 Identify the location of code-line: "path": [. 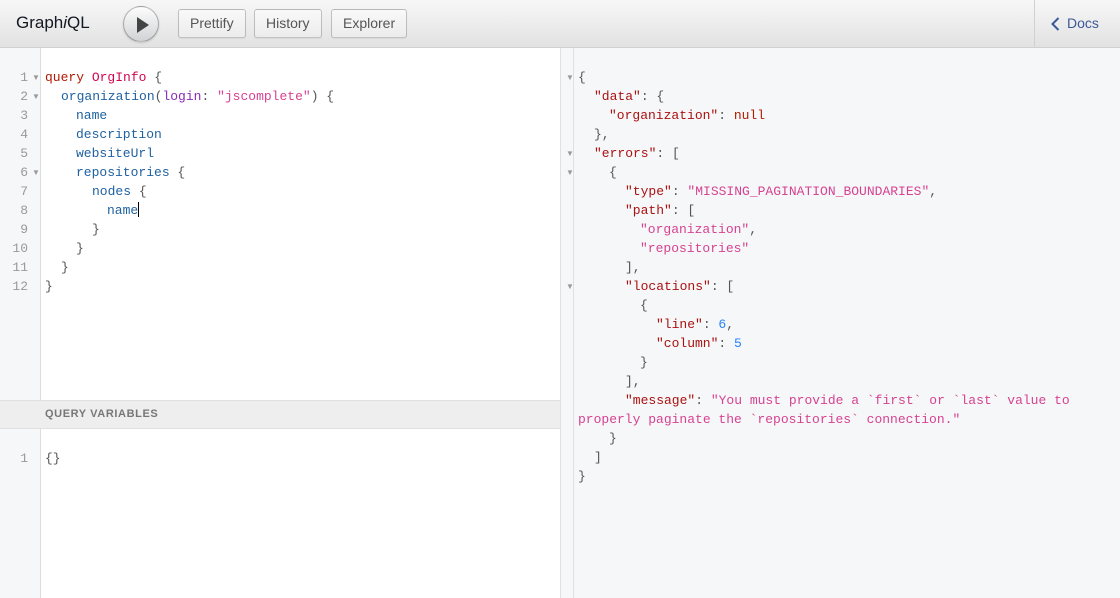
(660, 210).